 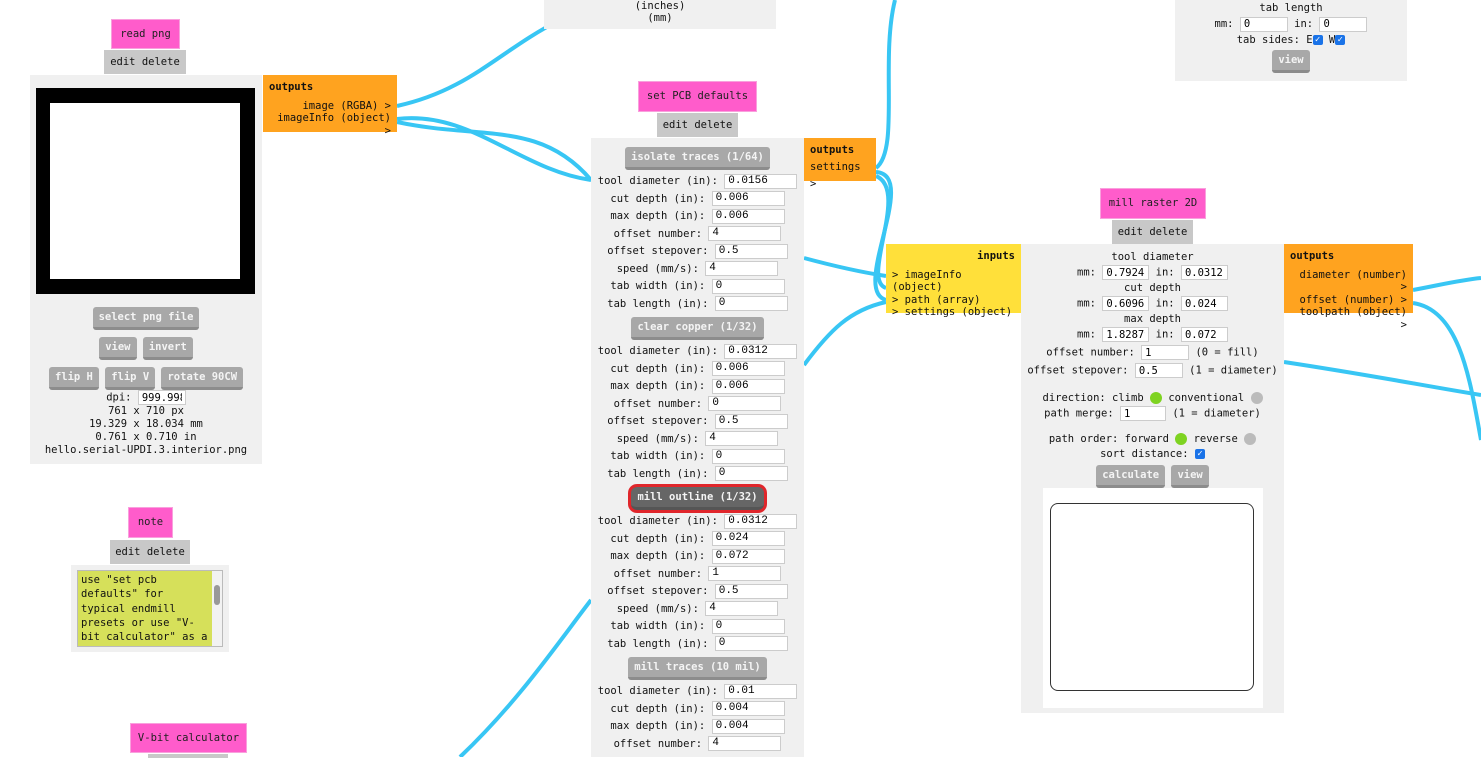 What do you see at coordinates (748, 556) in the screenshot?
I see `setting-input: 0.072` at bounding box center [748, 556].